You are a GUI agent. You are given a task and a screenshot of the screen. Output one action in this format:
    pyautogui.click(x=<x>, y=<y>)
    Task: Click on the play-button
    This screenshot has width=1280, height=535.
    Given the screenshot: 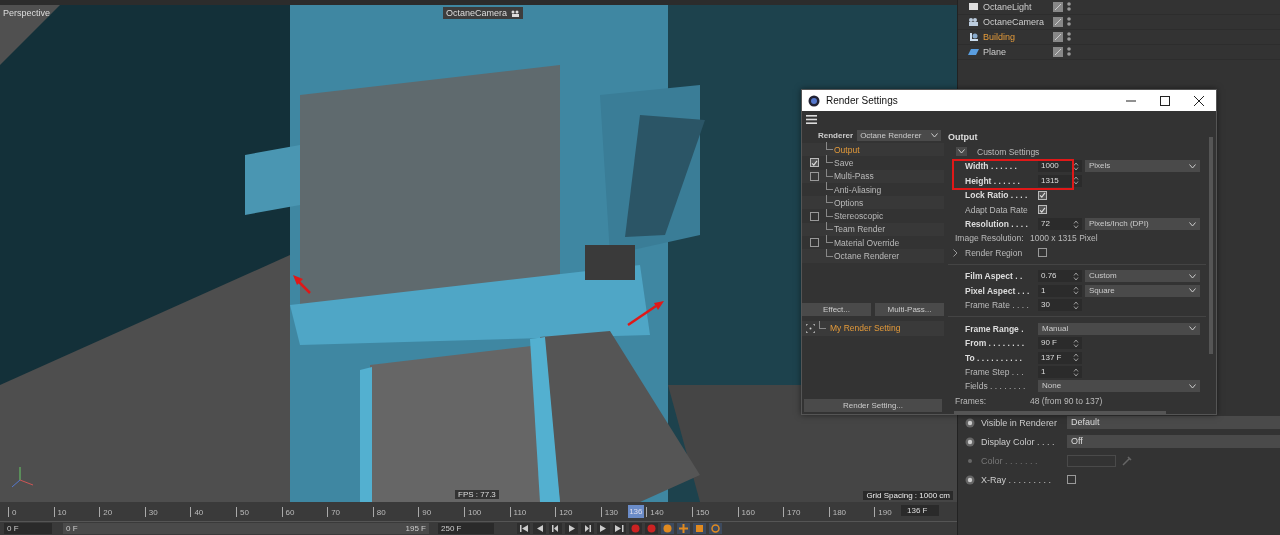 What is the action you would take?
    pyautogui.click(x=571, y=528)
    